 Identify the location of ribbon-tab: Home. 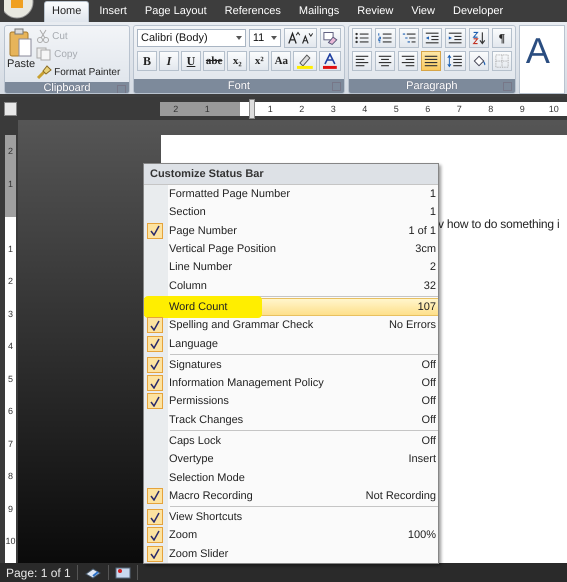
(67, 11).